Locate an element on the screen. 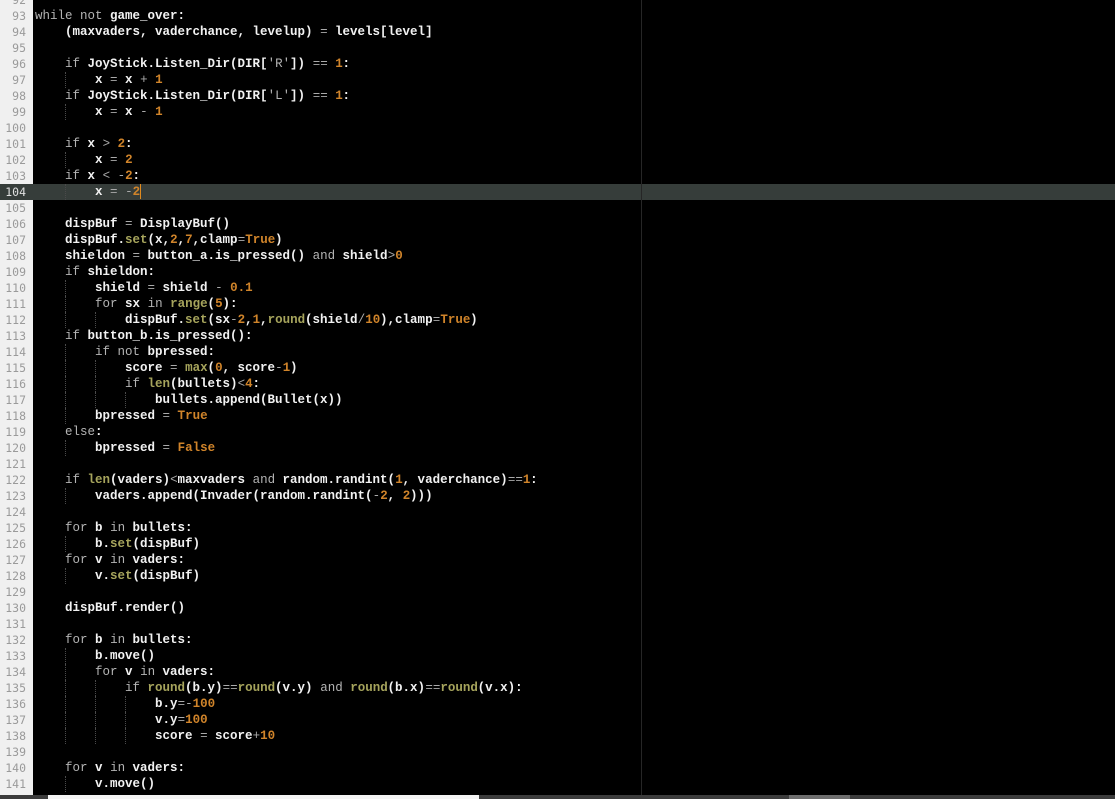 The image size is (1115, 799). line-number: 110 is located at coordinates (15, 288).